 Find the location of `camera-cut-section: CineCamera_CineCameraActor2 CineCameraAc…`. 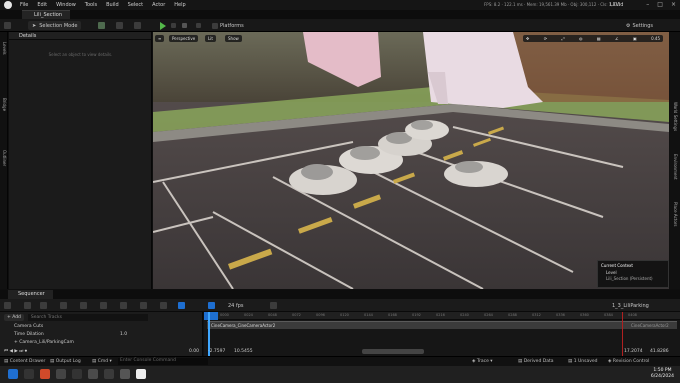

camera-cut-section: CineCamera_CineCameraActor2 CineCameraAc… is located at coordinates (442, 325).